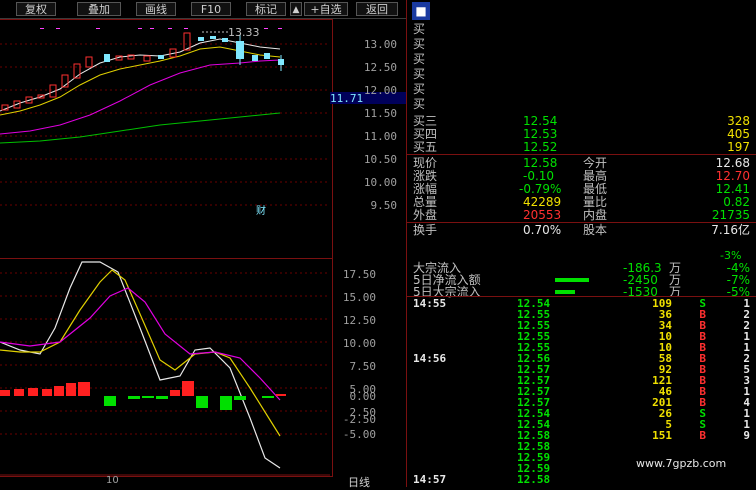 The image size is (756, 490). I want to click on draw-line-button: 画线, so click(156, 9).